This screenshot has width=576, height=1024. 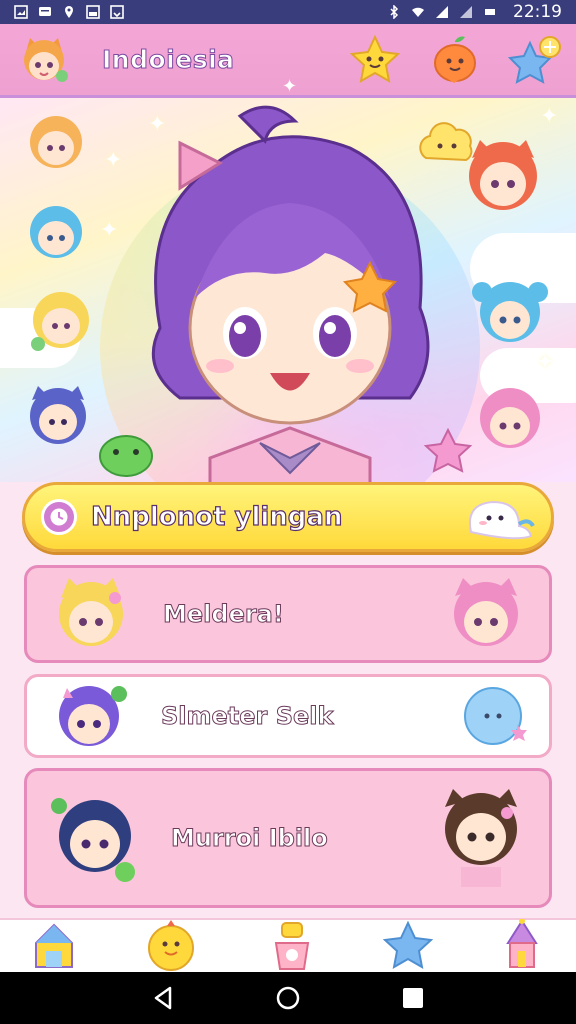 I want to click on bottom-nav, so click(x=288, y=945).